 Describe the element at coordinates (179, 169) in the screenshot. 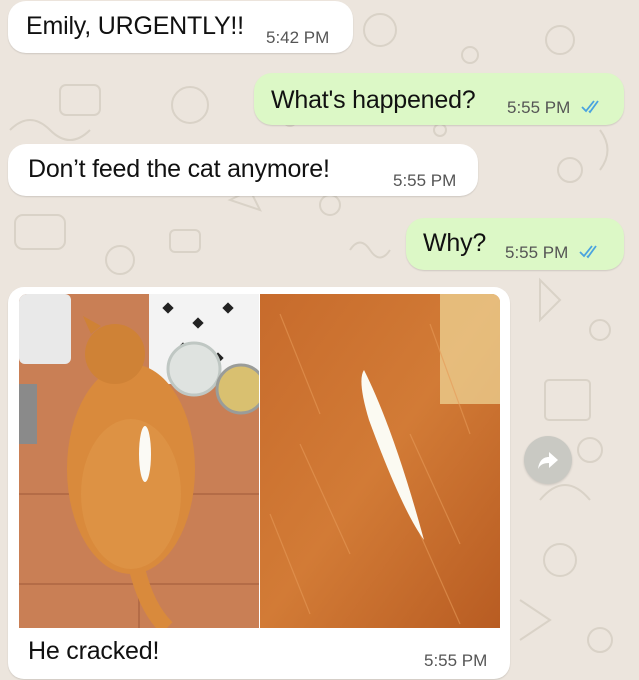

I see `message-text: Don’t feed the cat anymore!` at that location.